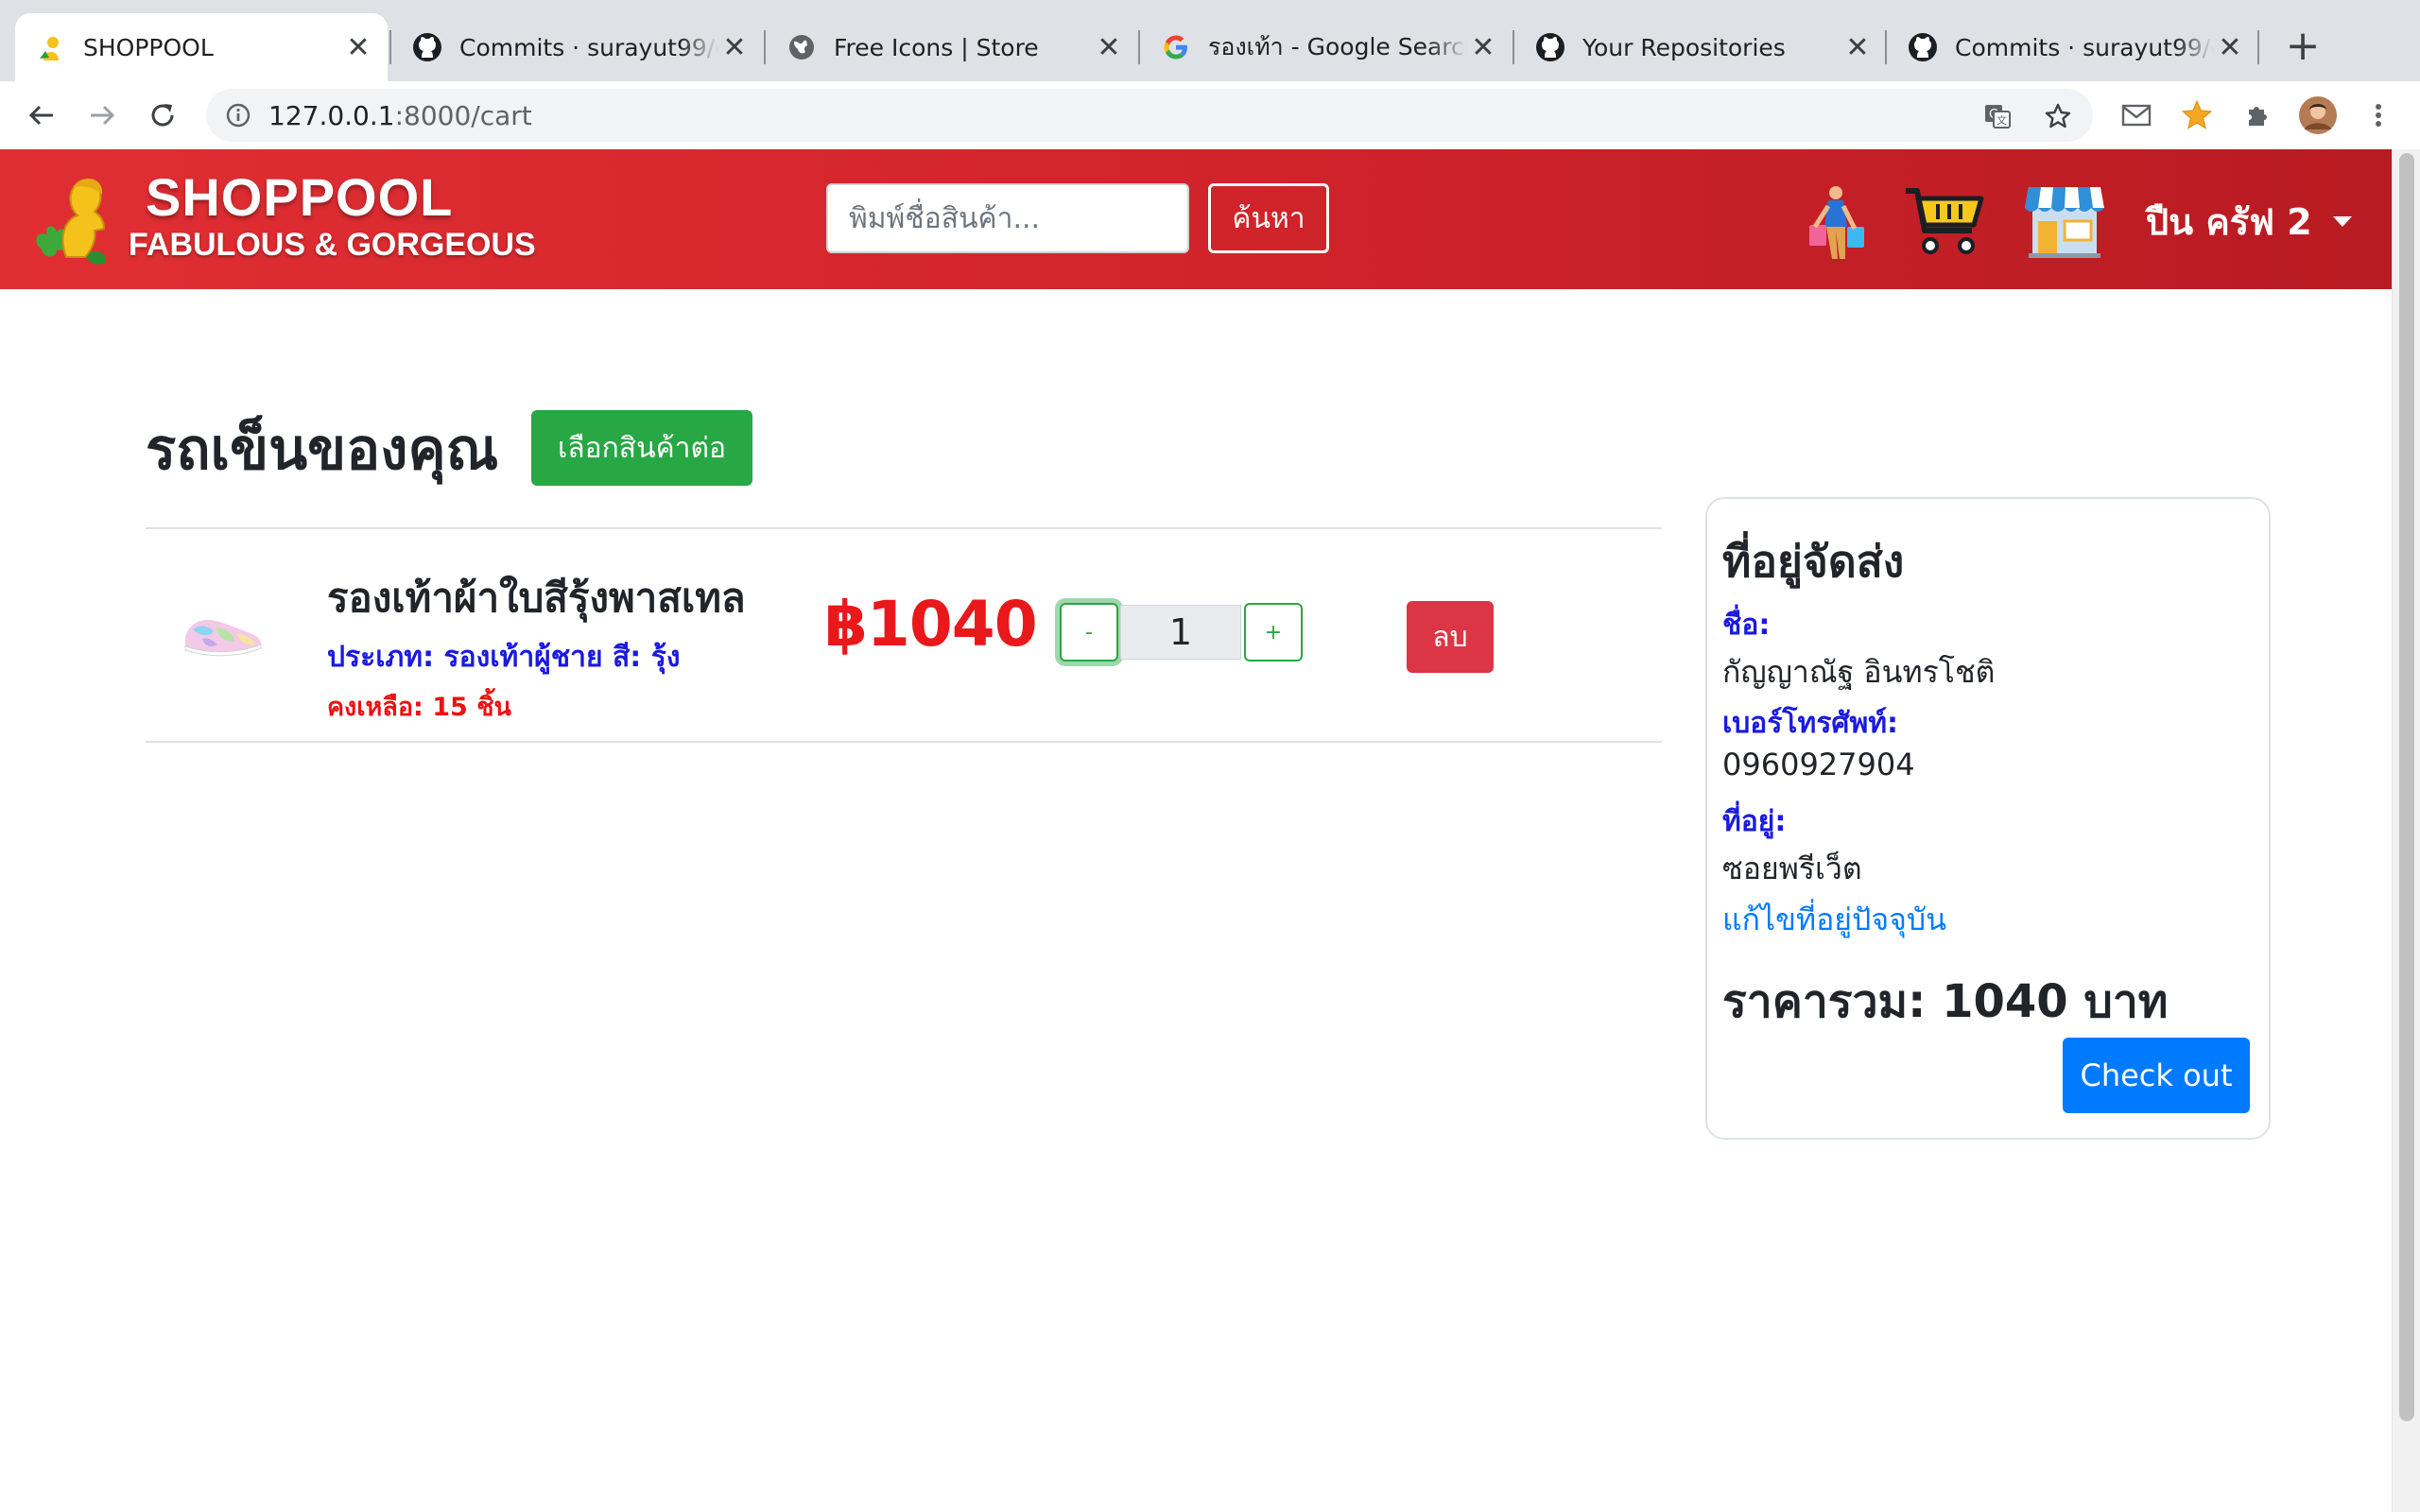 Image resolution: width=2420 pixels, height=1512 pixels. I want to click on product-name: รองเท้าผ้าใบสีรุ้งพาสเทล, so click(554, 598).